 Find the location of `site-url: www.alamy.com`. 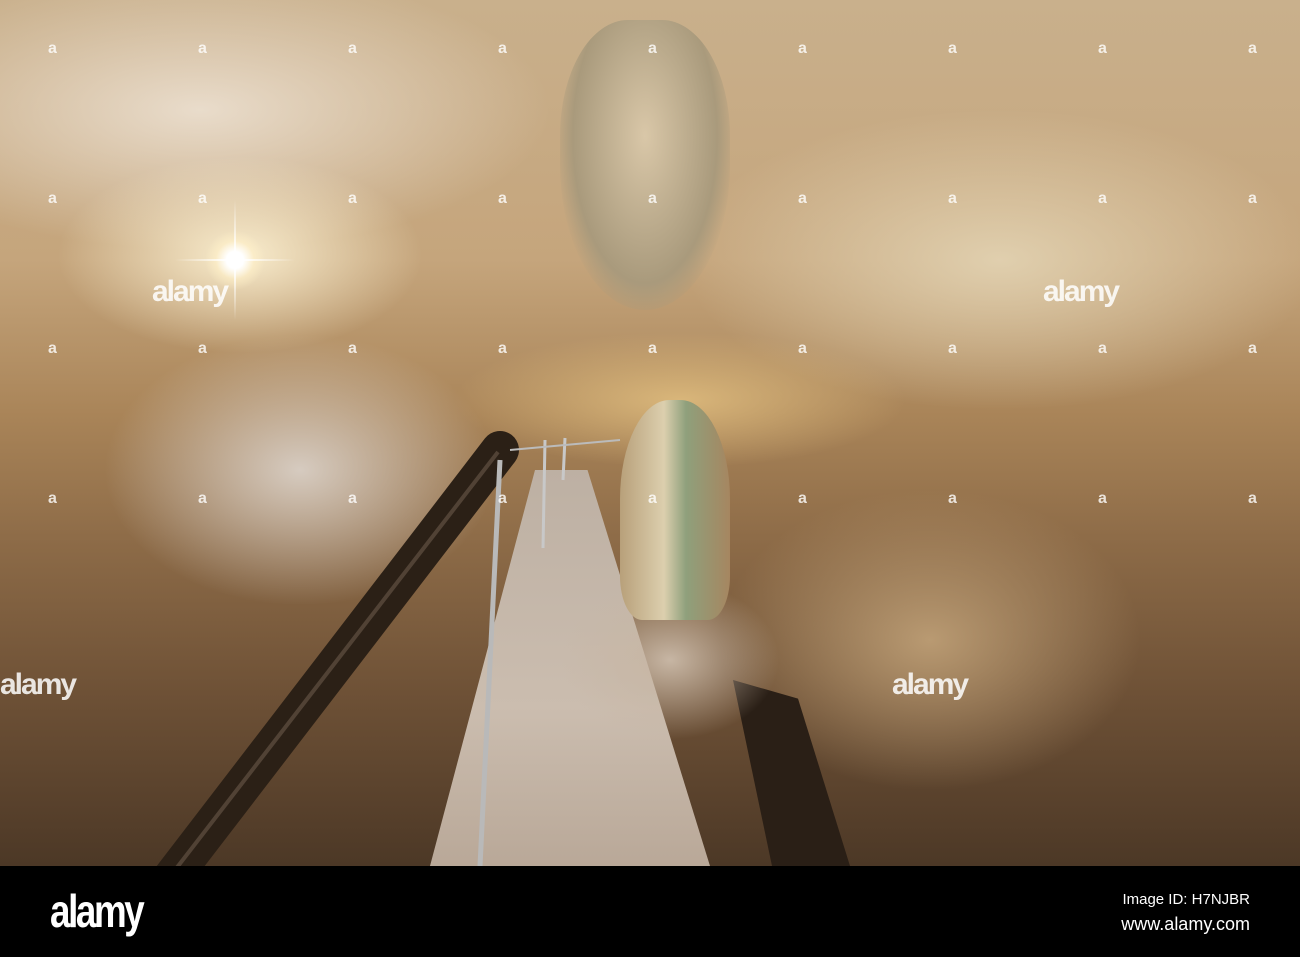

site-url: www.alamy.com is located at coordinates (1185, 924).